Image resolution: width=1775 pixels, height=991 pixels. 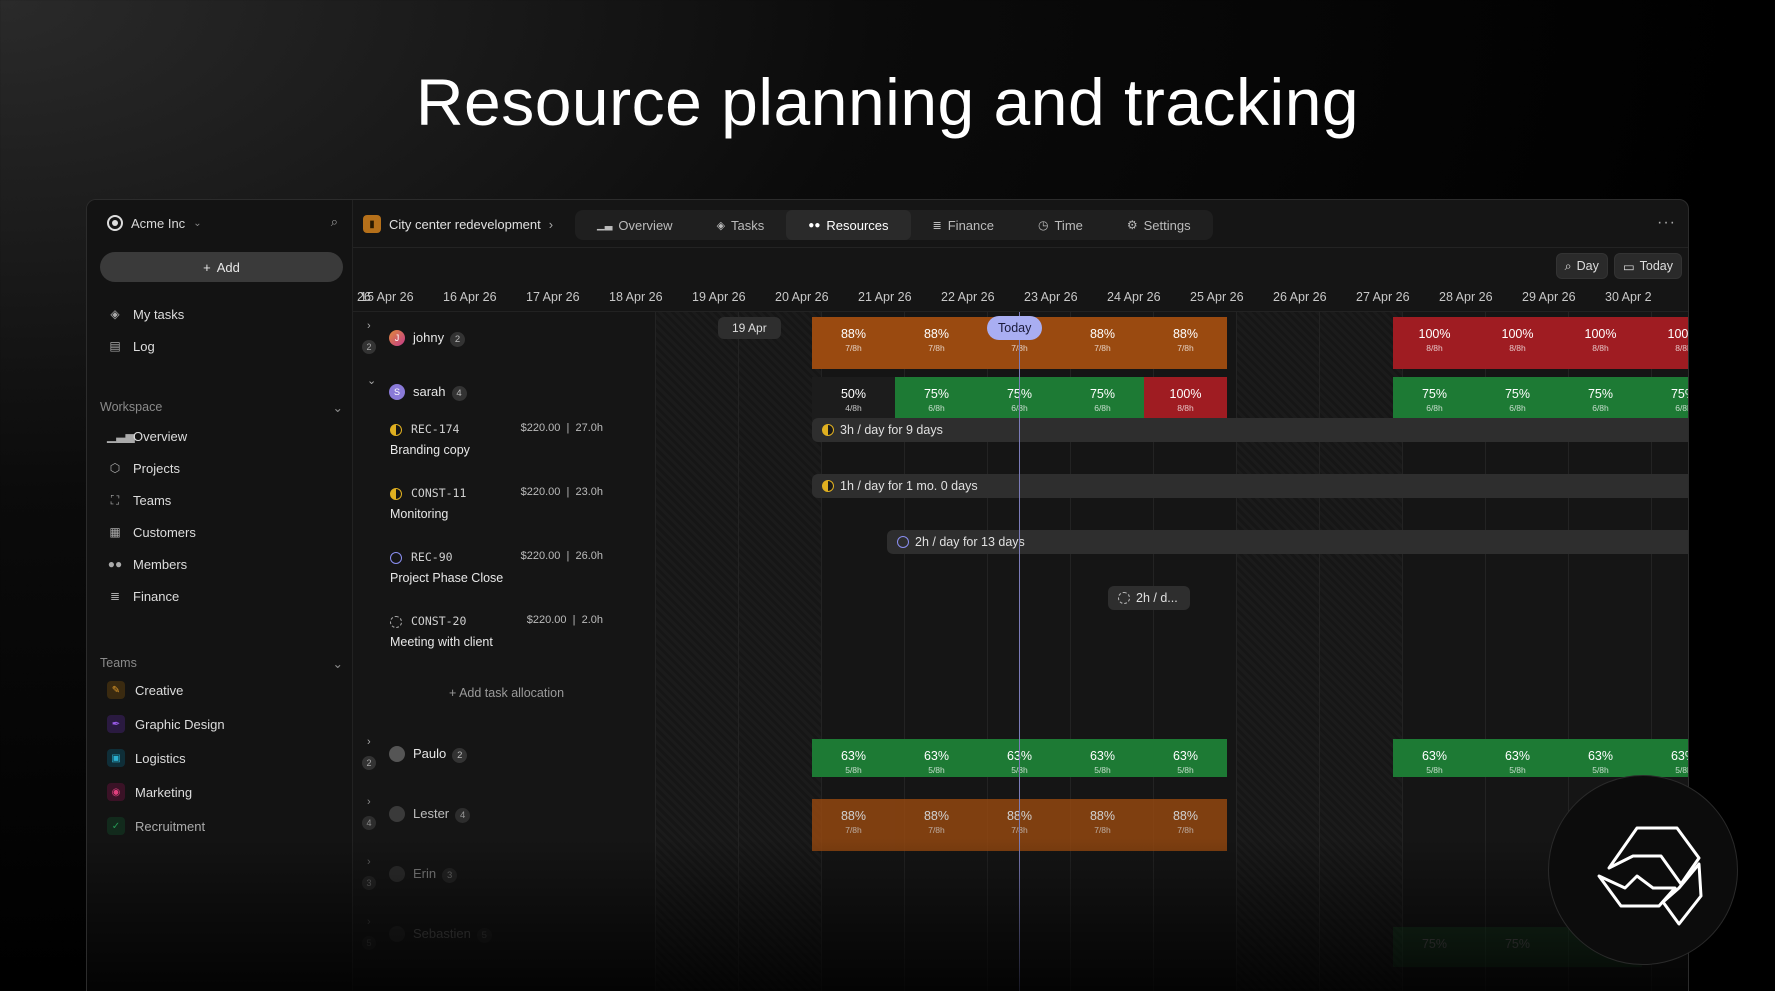 I want to click on todo-icon, so click(x=903, y=542).